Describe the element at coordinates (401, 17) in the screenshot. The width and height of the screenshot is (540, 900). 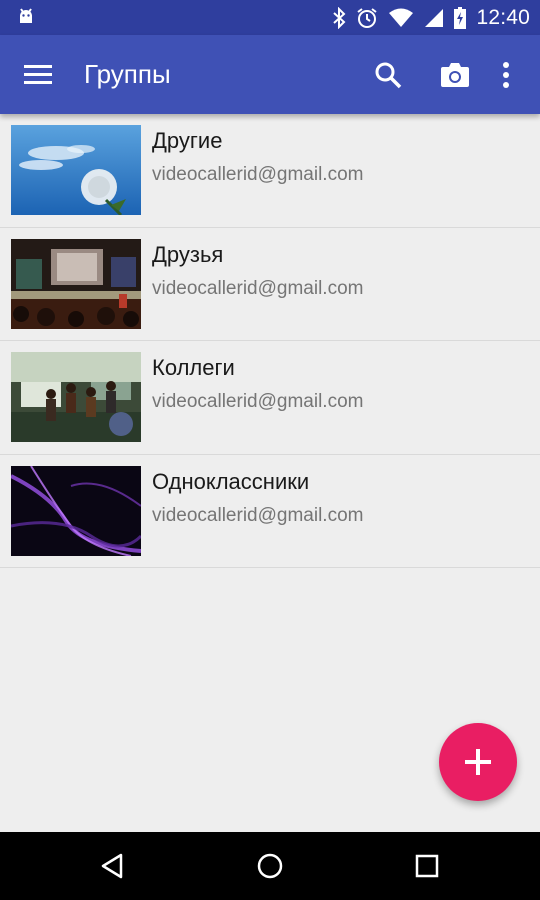
I see `wifi-icon` at that location.